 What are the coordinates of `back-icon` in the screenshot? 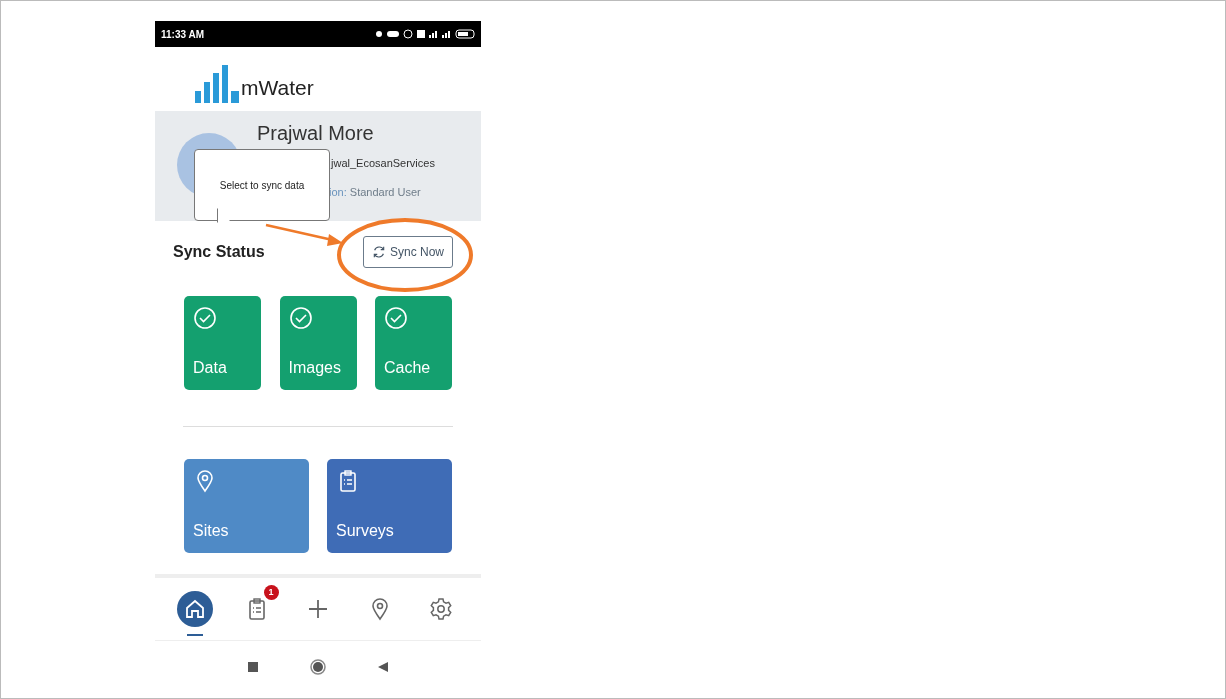 It's located at (383, 667).